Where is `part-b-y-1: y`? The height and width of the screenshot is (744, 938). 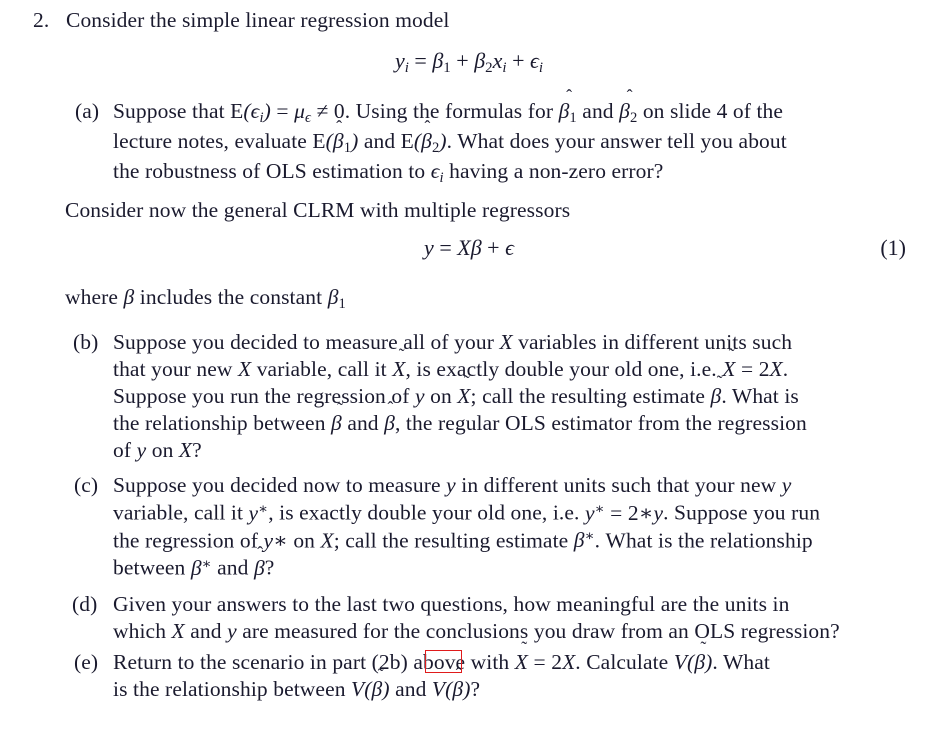
part-b-y-1: y is located at coordinates (419, 396).